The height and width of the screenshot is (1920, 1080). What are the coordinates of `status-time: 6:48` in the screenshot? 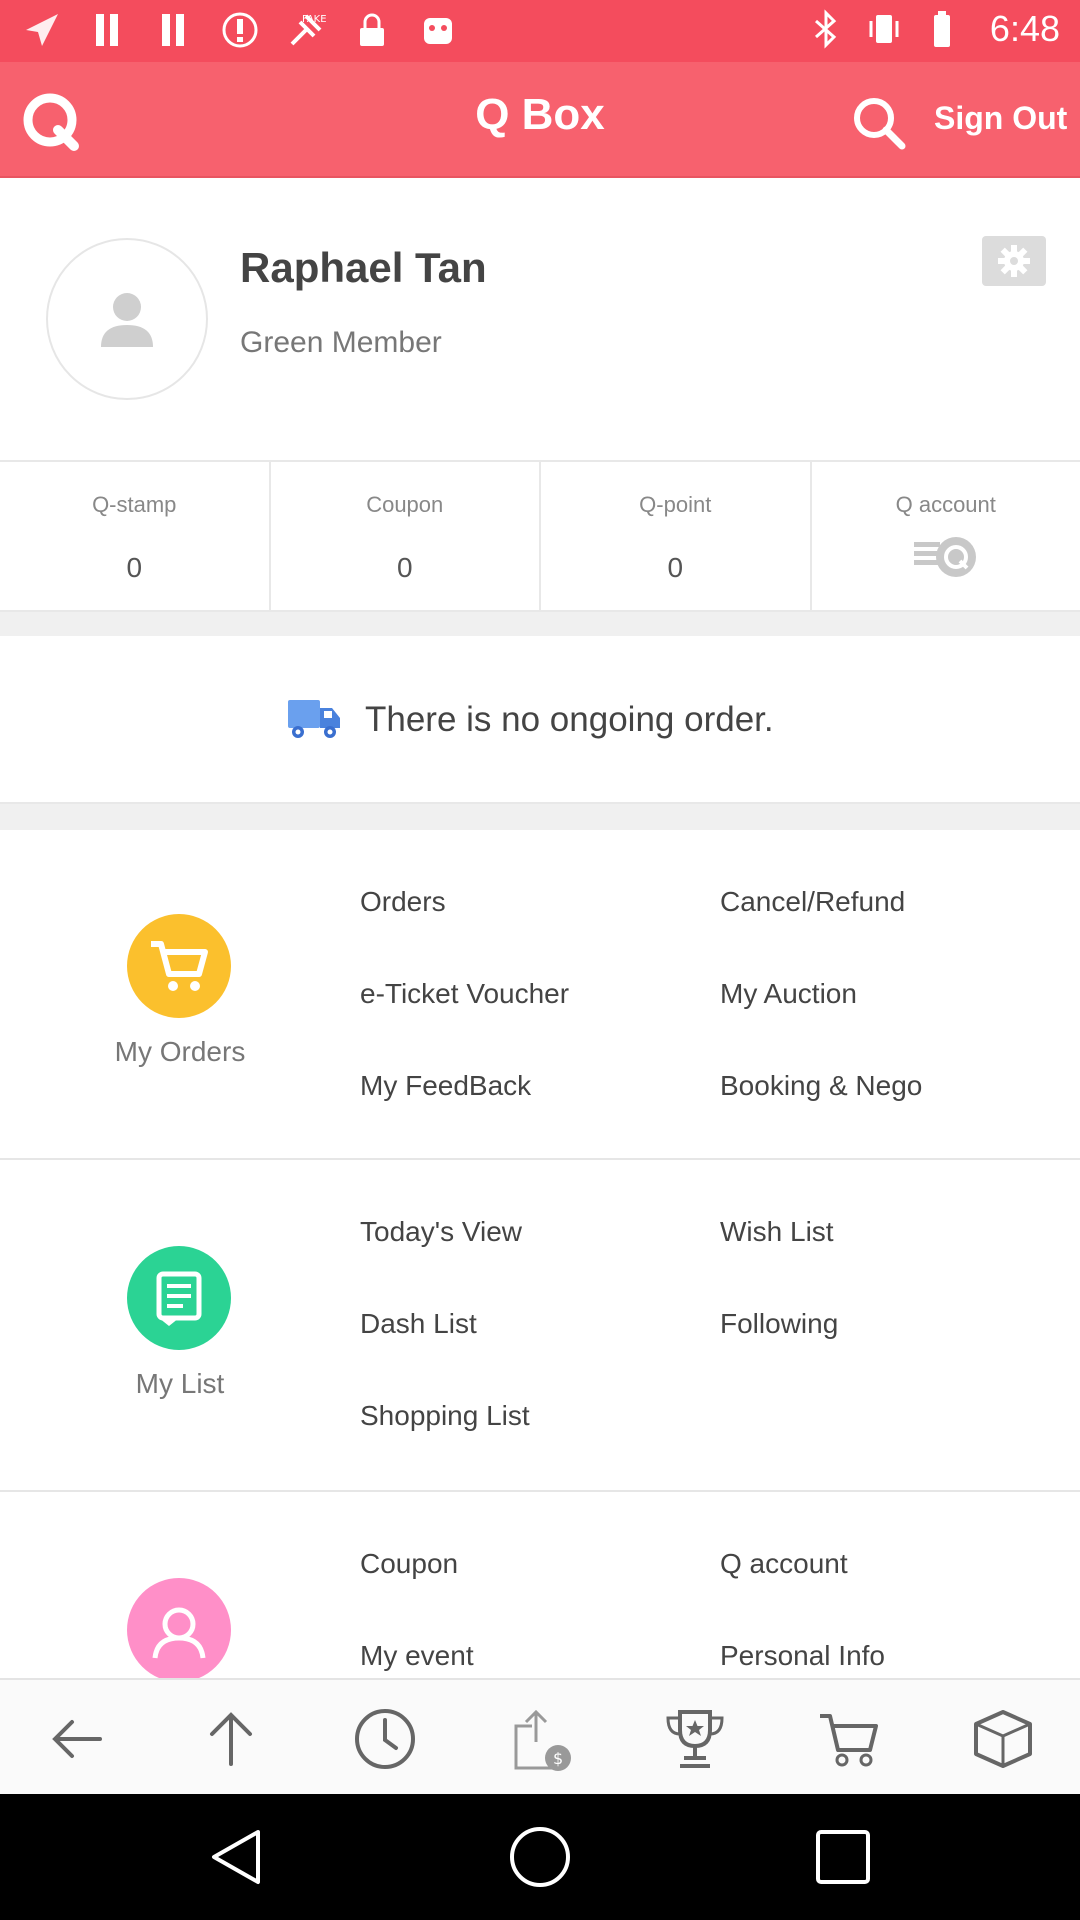 It's located at (1024, 28).